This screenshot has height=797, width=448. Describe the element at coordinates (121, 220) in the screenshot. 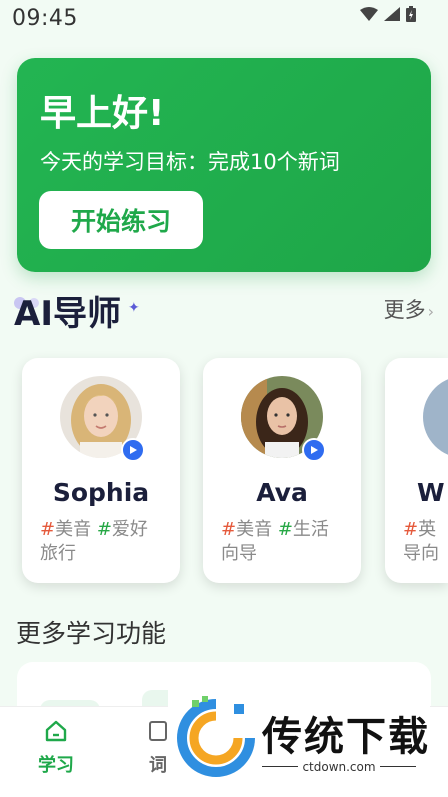

I see `start-practice-button: 开始练习` at that location.